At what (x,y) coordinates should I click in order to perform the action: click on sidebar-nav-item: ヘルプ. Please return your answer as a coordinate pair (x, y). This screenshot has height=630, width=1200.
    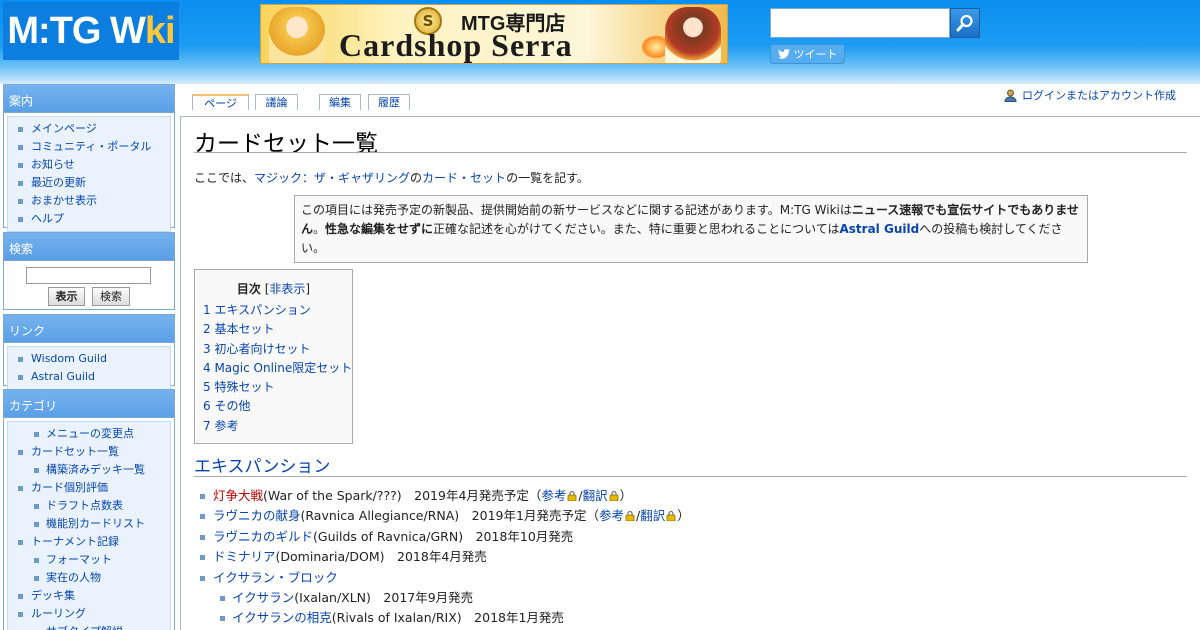
    Looking at the image, I should click on (89, 219).